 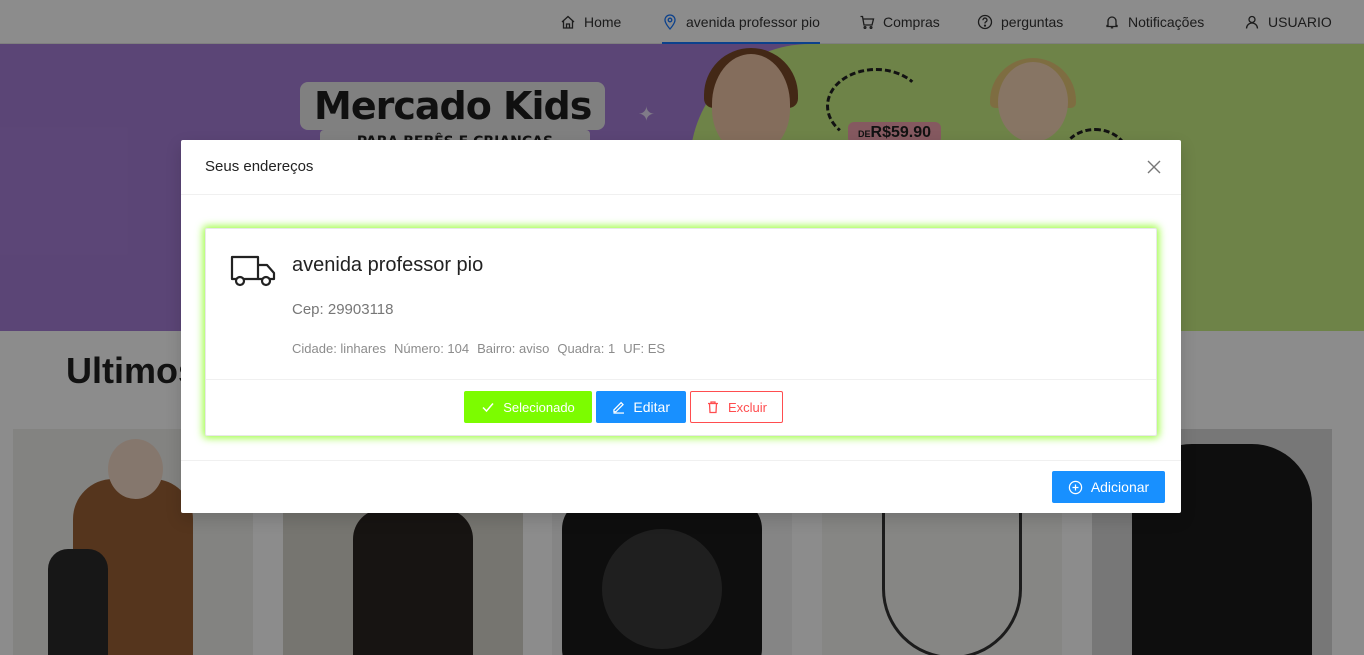 I want to click on modal-header: Seus endereços, so click(x=681, y=167).